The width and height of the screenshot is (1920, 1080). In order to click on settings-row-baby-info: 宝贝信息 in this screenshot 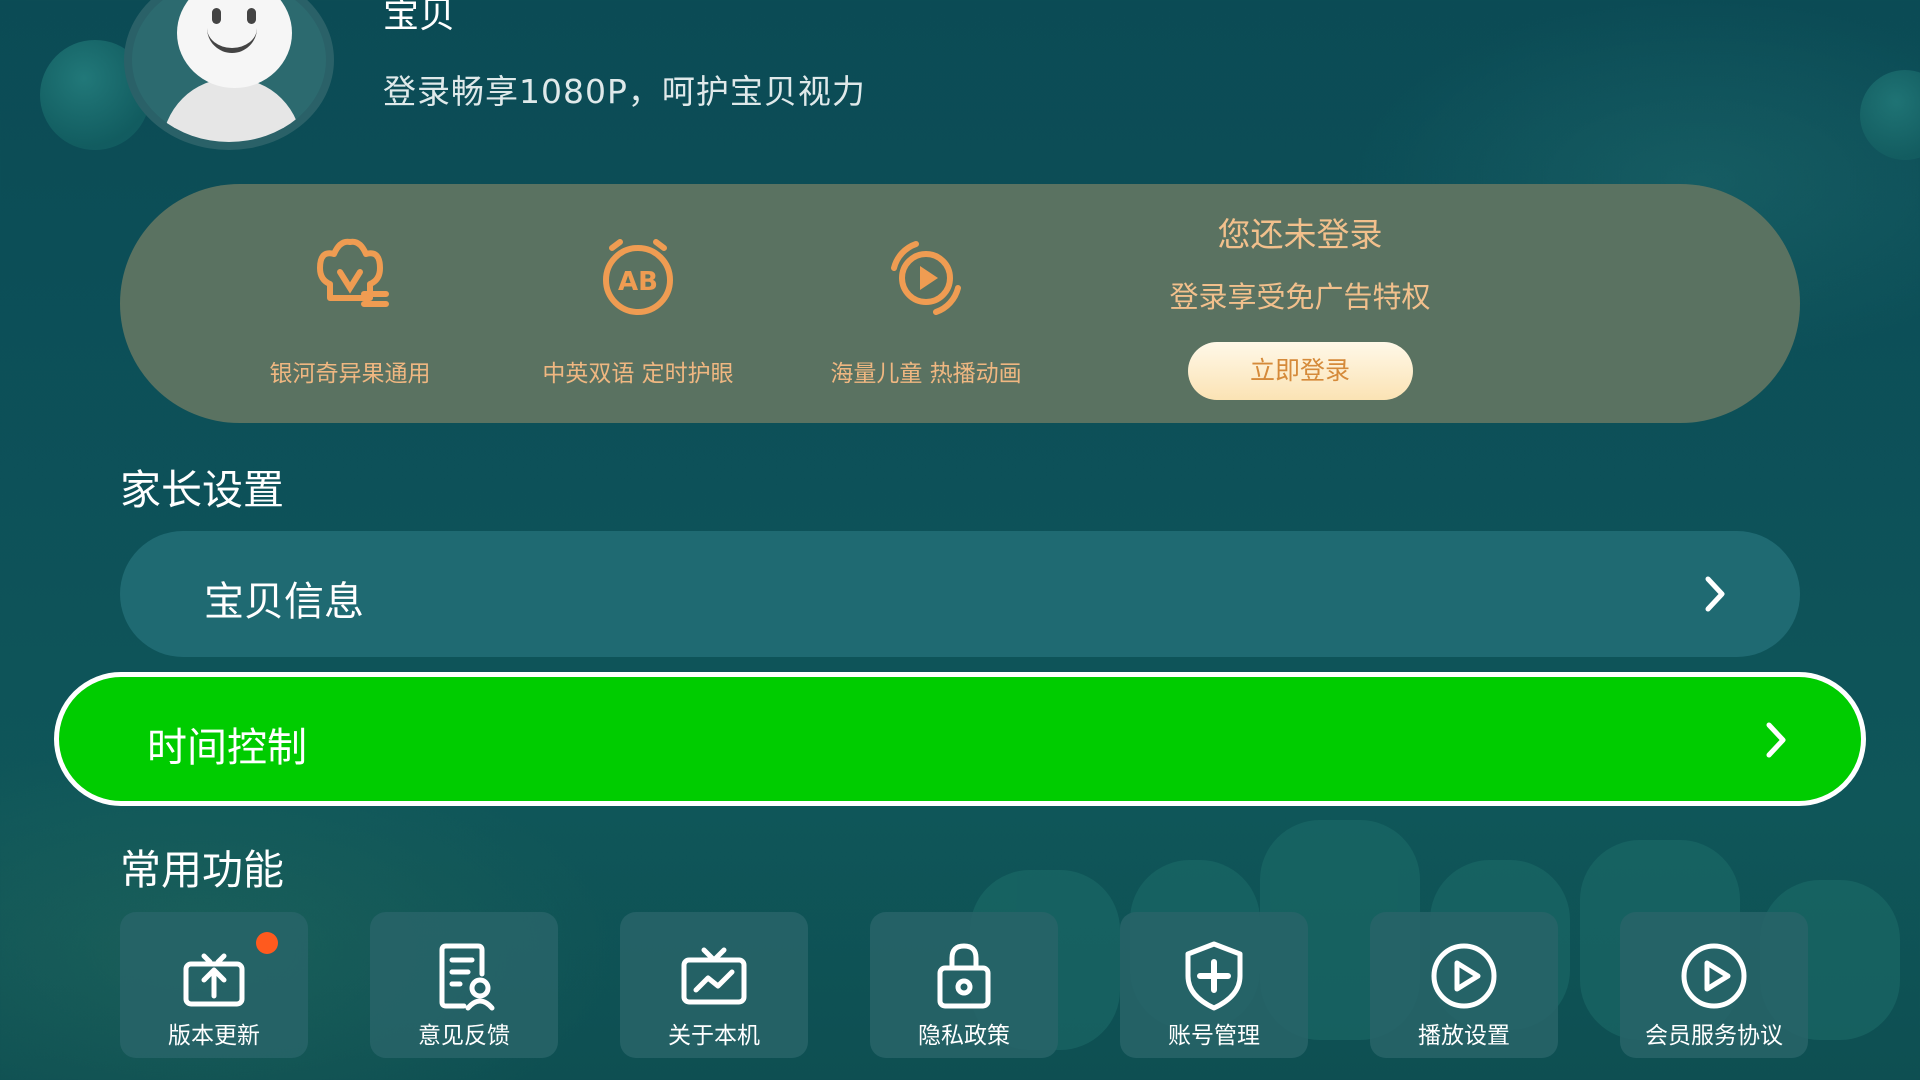, I will do `click(960, 594)`.